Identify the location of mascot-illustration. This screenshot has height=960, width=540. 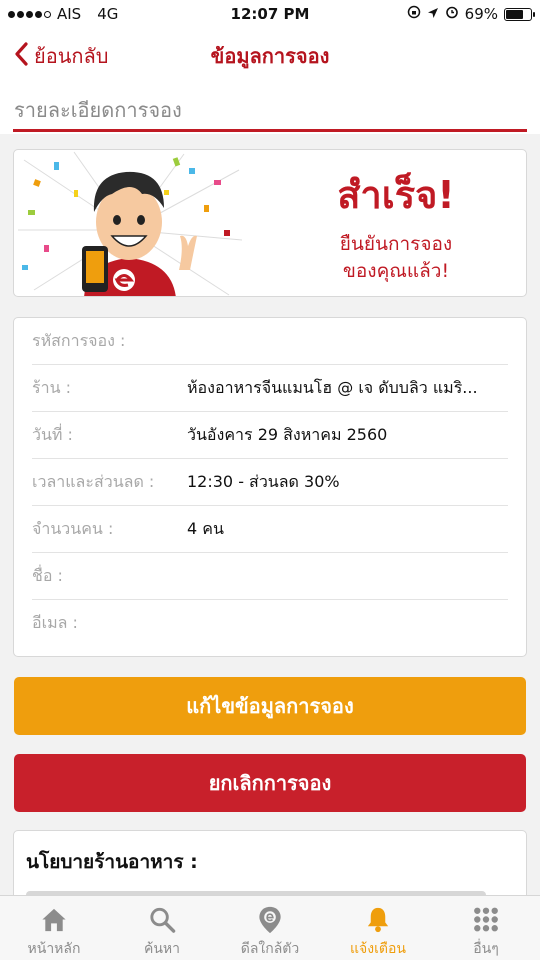
(130, 223).